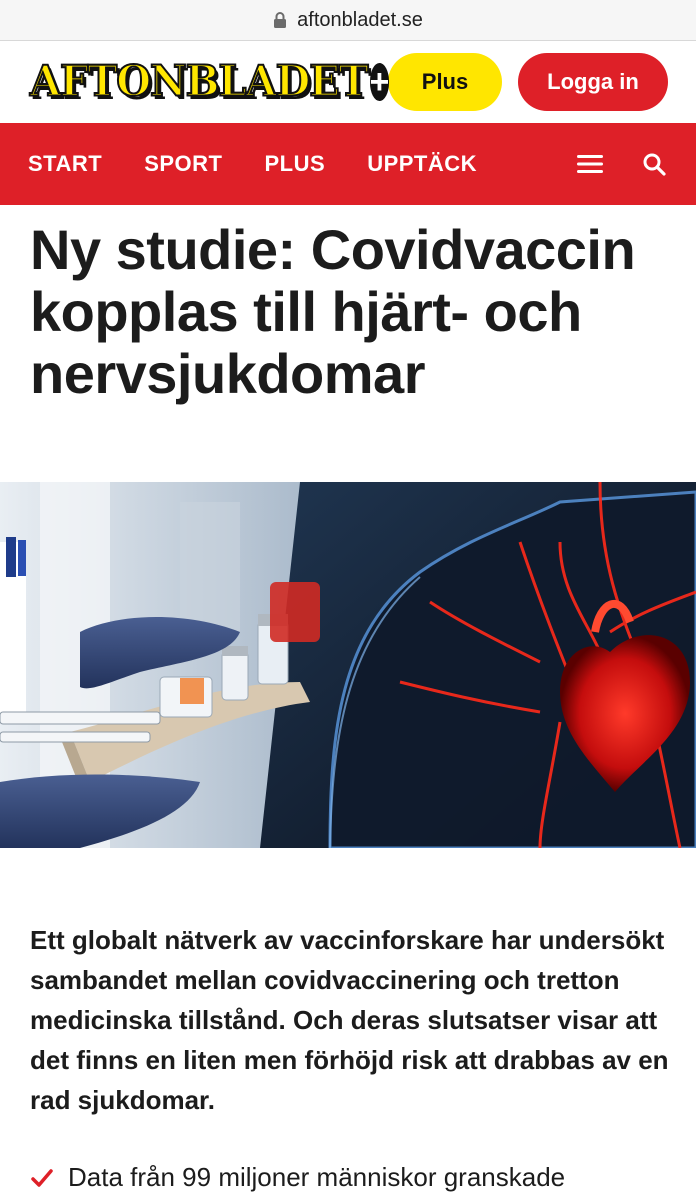 The height and width of the screenshot is (1200, 696). Describe the element at coordinates (183, 164) in the screenshot. I see `nav-item-sport: SPORT` at that location.